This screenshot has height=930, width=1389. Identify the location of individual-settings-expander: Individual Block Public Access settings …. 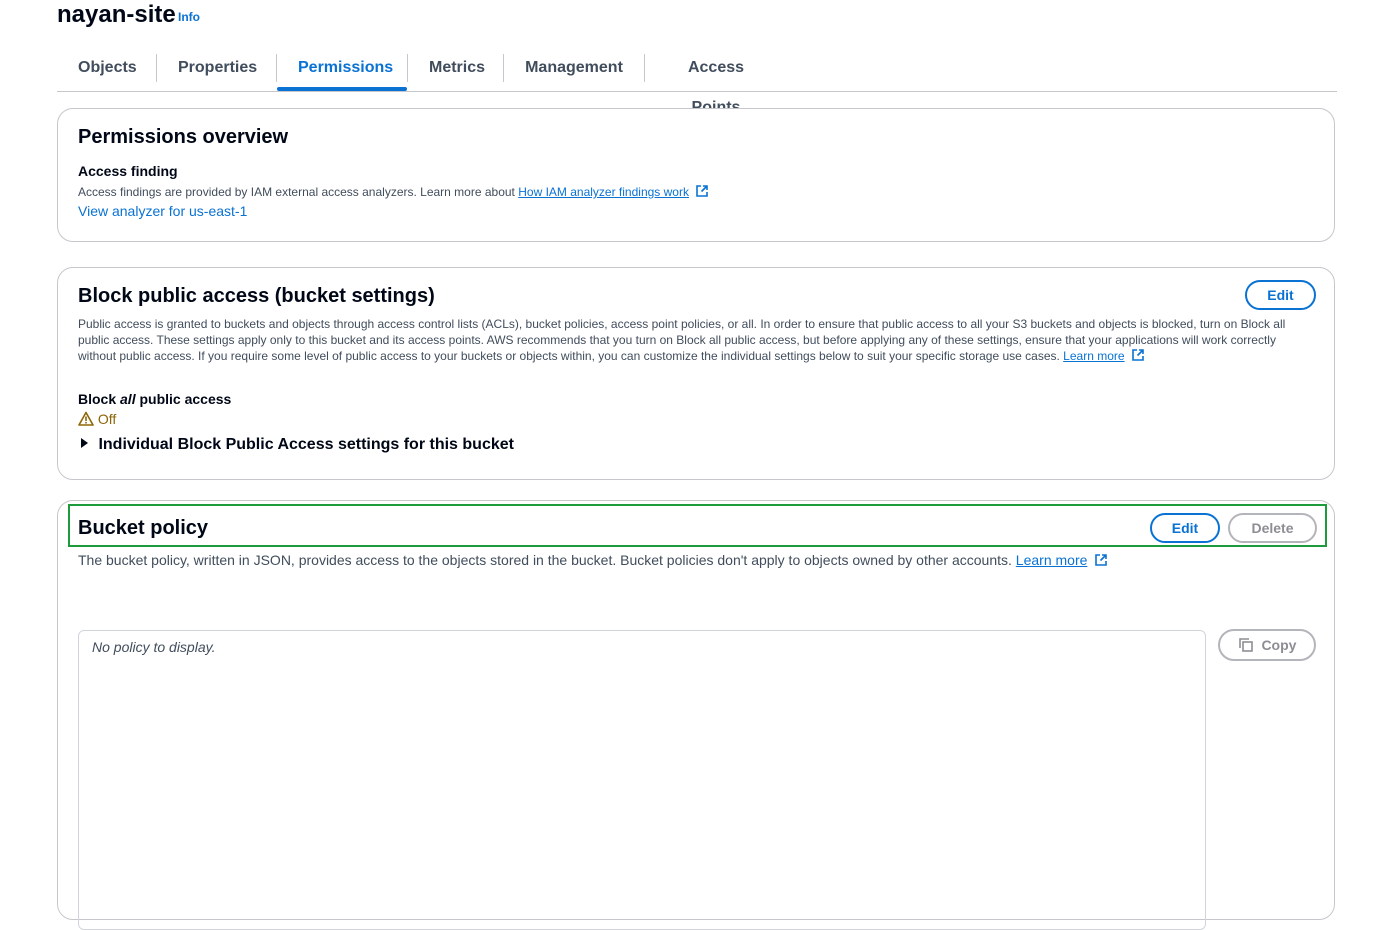
(296, 445).